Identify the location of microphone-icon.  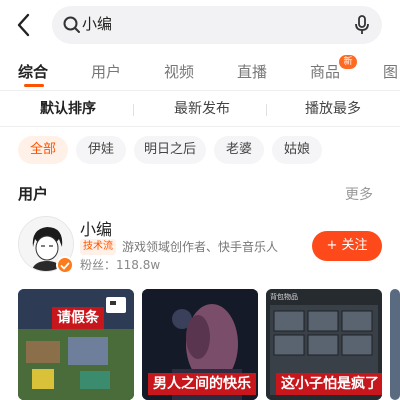
(362, 25).